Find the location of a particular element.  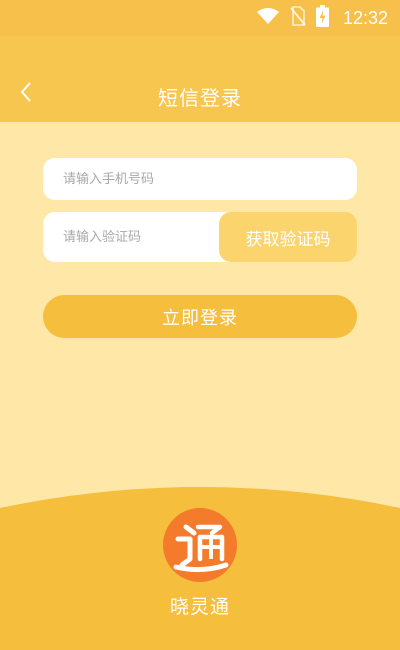

battery-charging-icon is located at coordinates (322, 18).